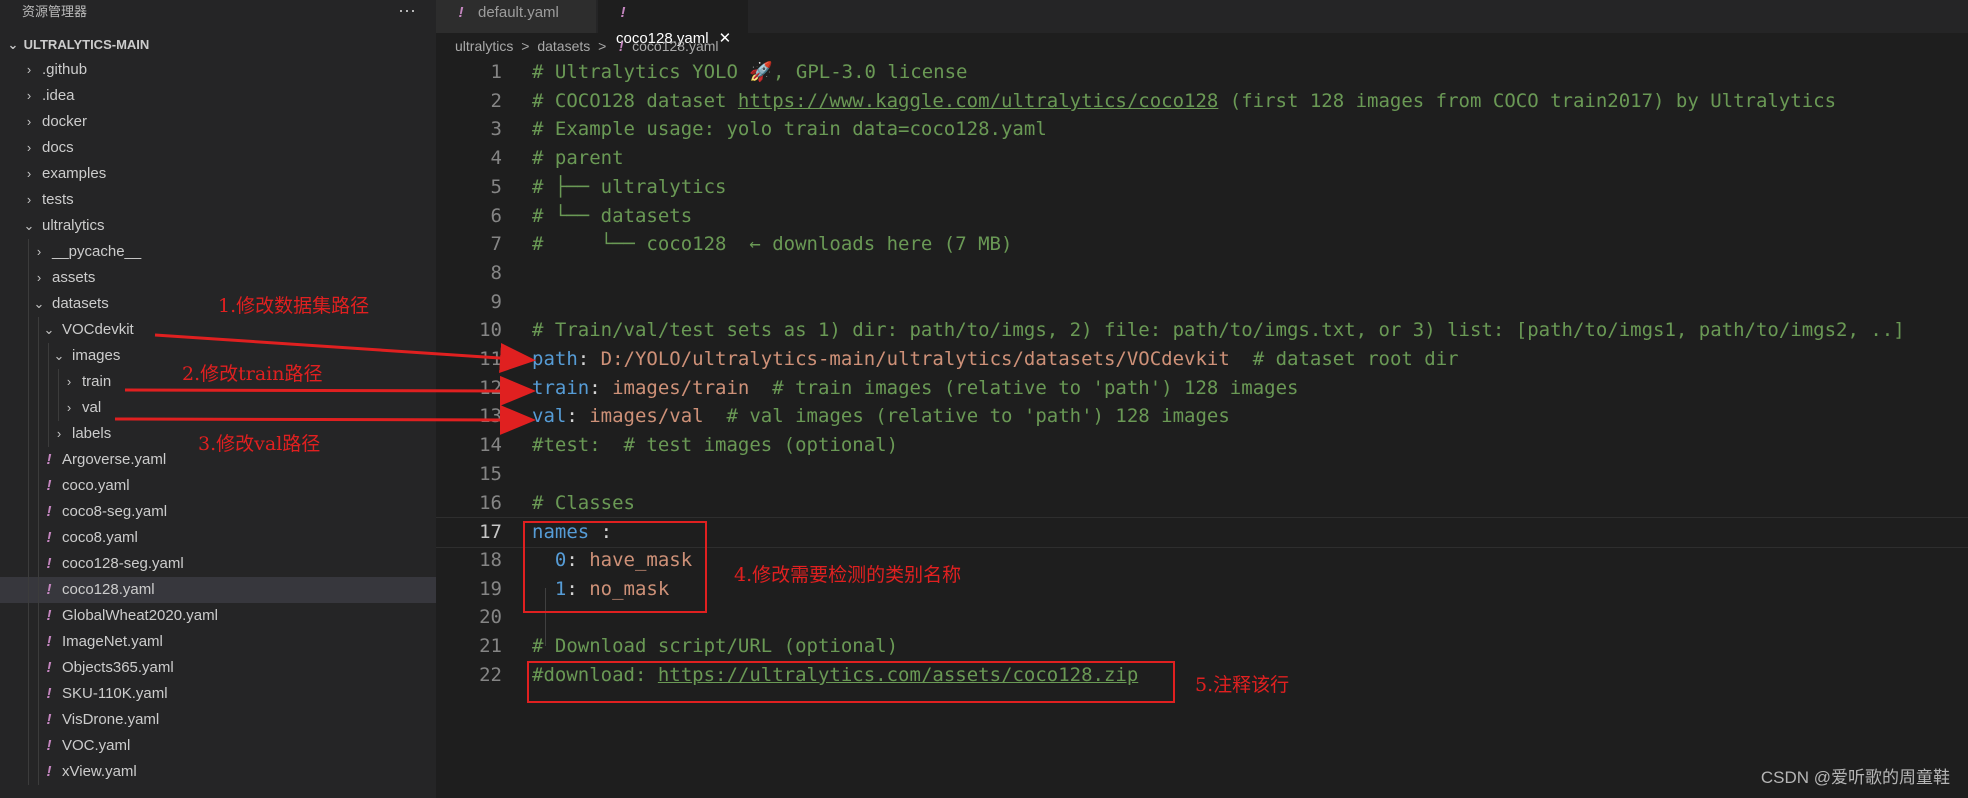  What do you see at coordinates (58, 95) in the screenshot?
I see `tree-item-label: .idea` at bounding box center [58, 95].